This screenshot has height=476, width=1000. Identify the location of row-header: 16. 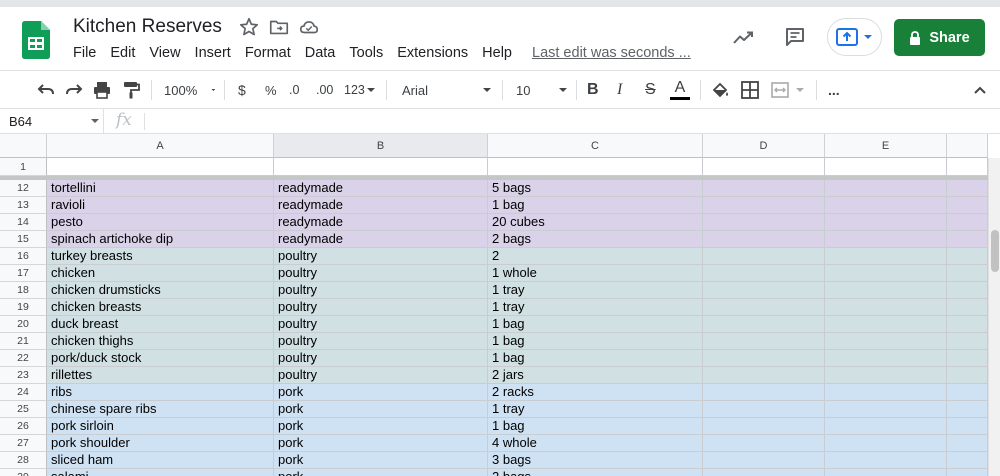
(23, 256).